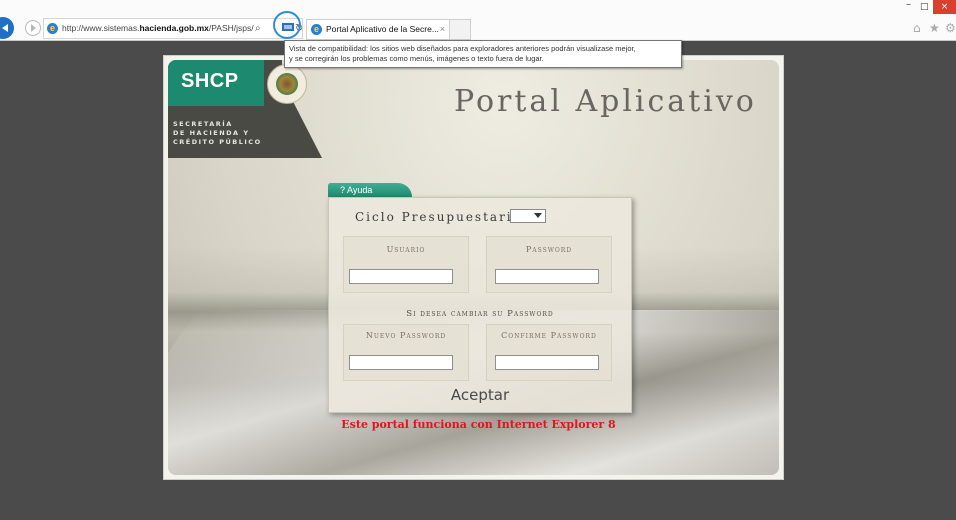 The height and width of the screenshot is (520, 956). Describe the element at coordinates (401, 276) in the screenshot. I see `usuario-input` at that location.